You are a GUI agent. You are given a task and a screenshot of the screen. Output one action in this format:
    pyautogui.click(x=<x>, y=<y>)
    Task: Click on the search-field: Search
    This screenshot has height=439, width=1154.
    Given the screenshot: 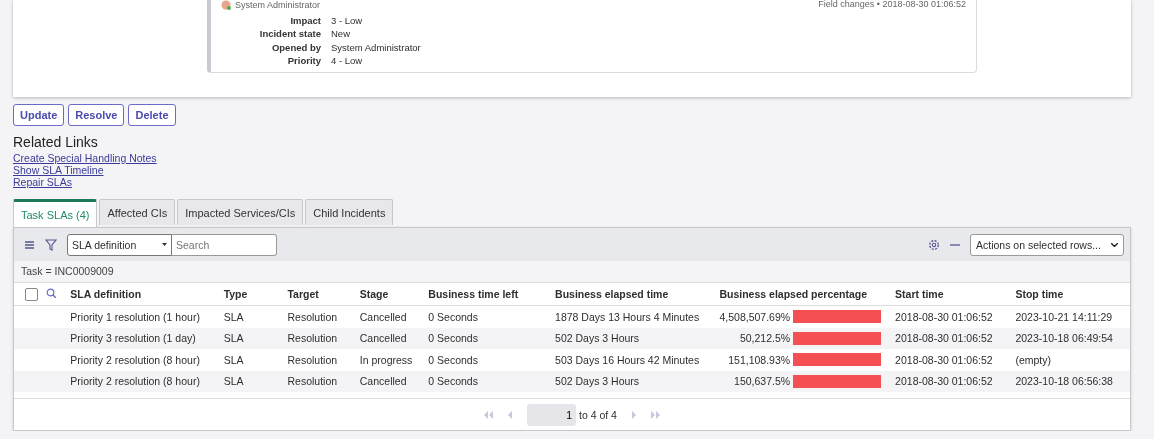 What is the action you would take?
    pyautogui.click(x=224, y=244)
    